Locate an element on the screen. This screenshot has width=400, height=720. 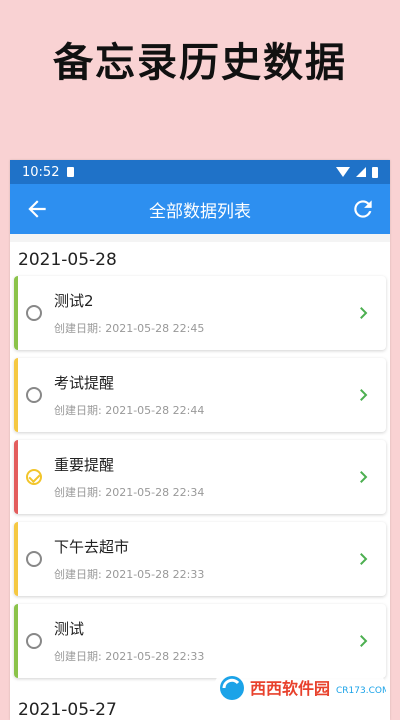
back-arrow-icon is located at coordinates (37, 209).